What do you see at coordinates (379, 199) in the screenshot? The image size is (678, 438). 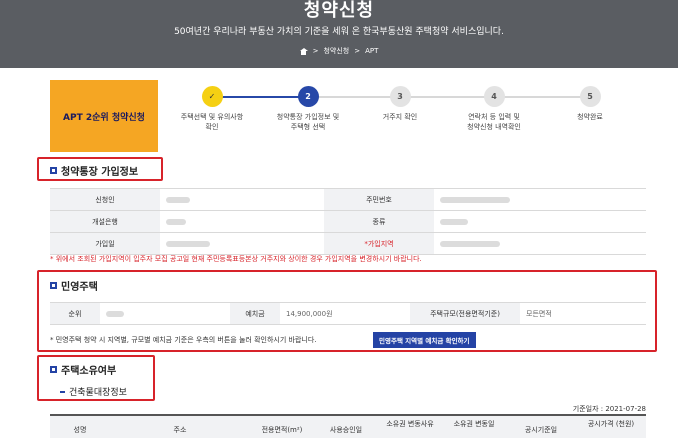 I see `label-resident-no: 주민번호` at bounding box center [379, 199].